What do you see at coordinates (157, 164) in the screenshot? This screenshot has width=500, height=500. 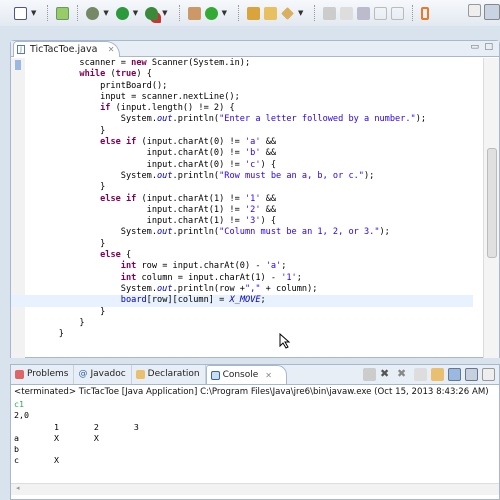 I see `code-line: input.charAt(0) != 'c') {` at bounding box center [157, 164].